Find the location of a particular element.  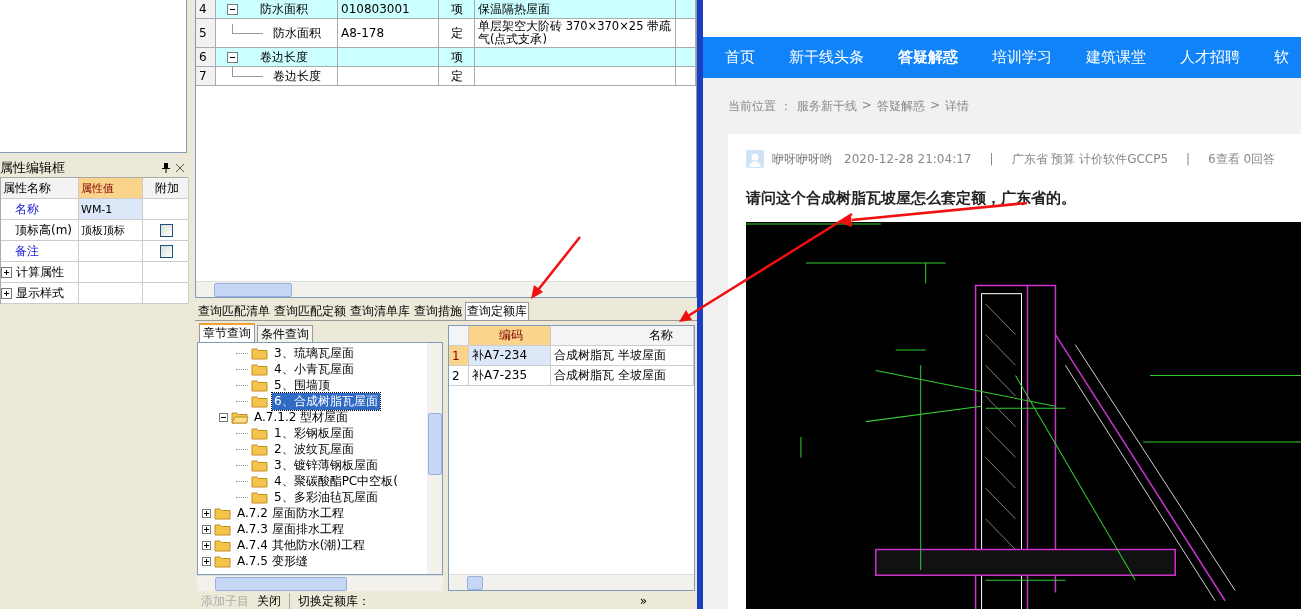

column-header: 属性名称 is located at coordinates (40, 188).